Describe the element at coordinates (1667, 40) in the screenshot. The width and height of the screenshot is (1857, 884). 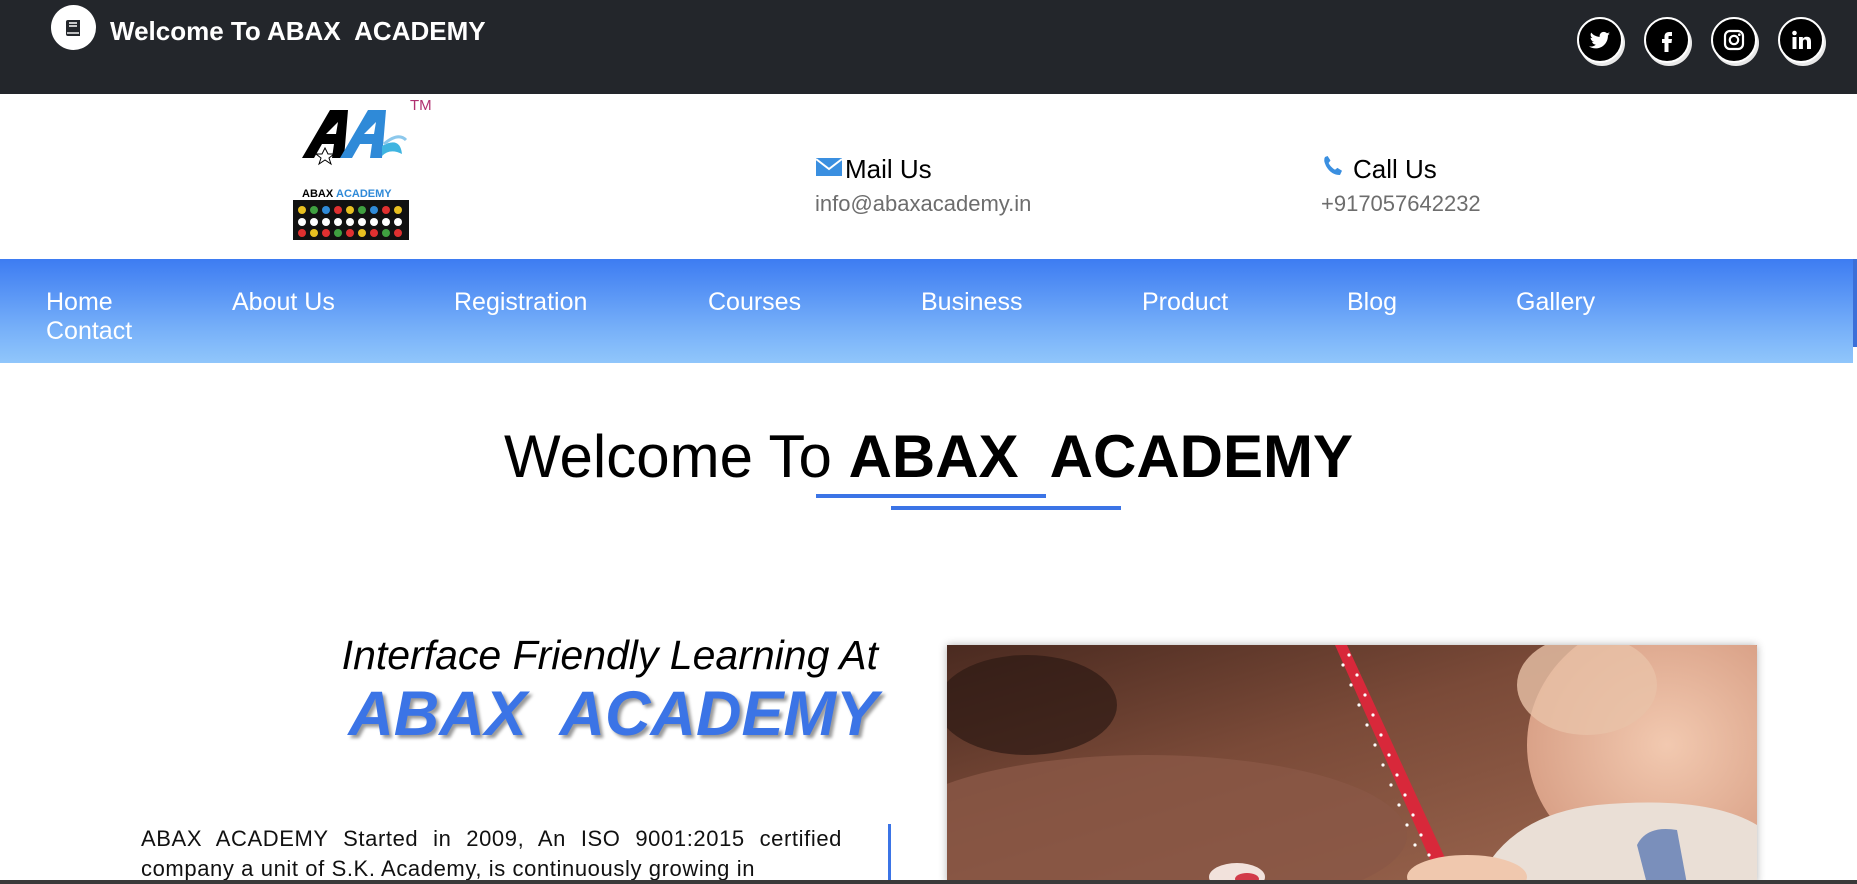
I see `facebook-icon` at that location.